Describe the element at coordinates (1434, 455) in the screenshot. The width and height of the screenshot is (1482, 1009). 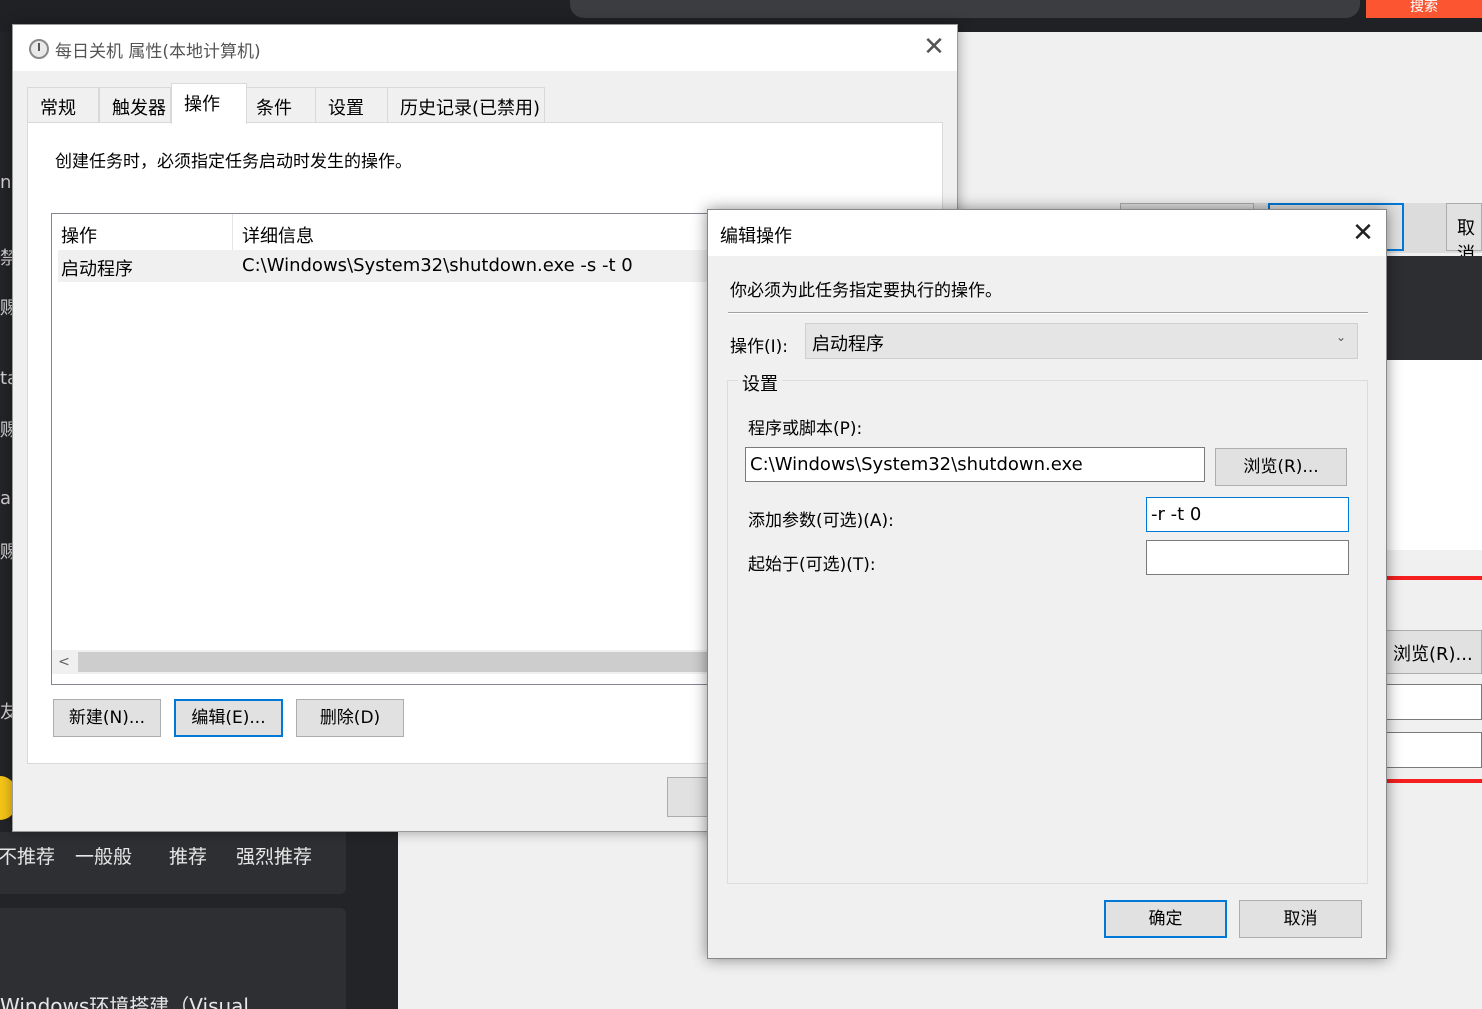
I see `background-white-area` at that location.